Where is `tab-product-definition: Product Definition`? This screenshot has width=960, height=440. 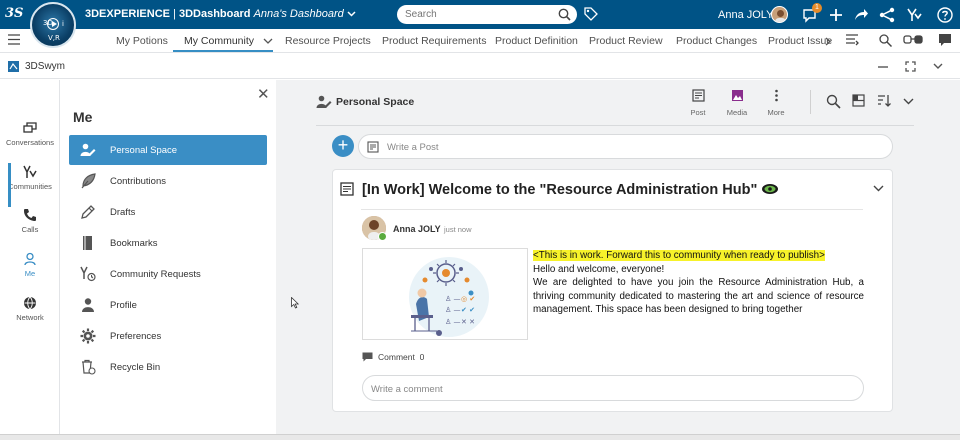 tab-product-definition: Product Definition is located at coordinates (536, 41).